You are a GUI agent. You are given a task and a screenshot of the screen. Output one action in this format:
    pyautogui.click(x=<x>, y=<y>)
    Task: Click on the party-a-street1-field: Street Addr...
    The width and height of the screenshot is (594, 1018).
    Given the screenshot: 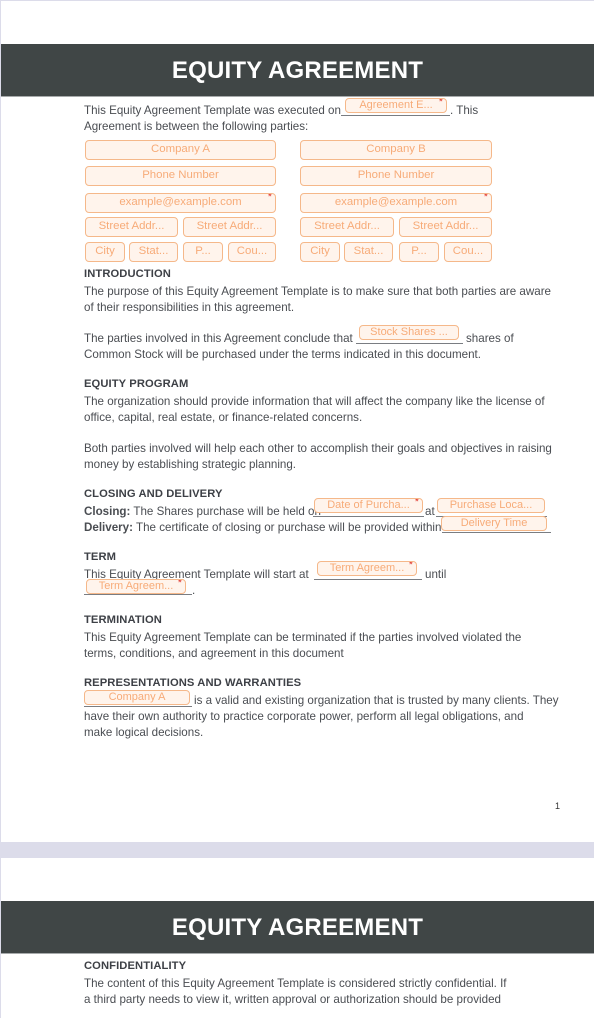 What is the action you would take?
    pyautogui.click(x=131, y=227)
    